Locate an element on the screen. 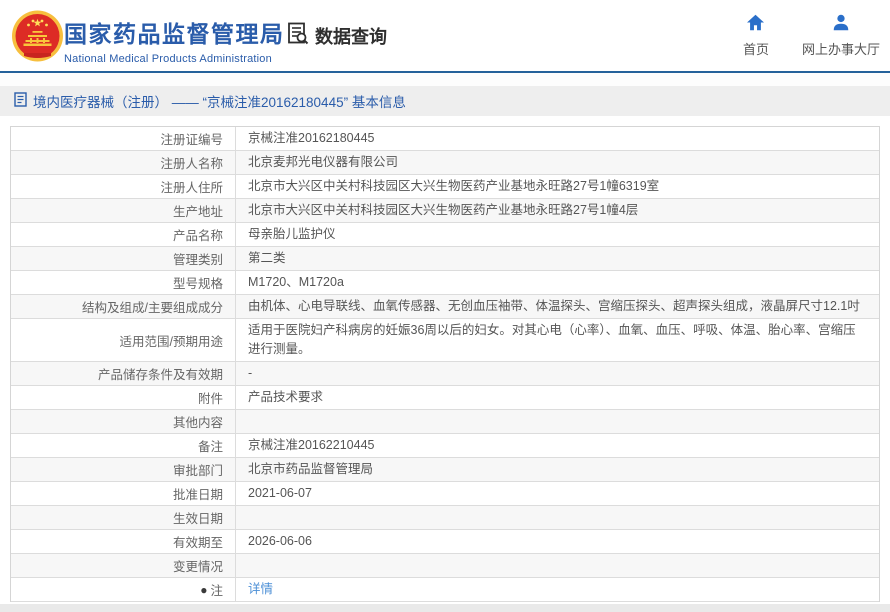 The image size is (890, 612). row-value: - is located at coordinates (250, 373).